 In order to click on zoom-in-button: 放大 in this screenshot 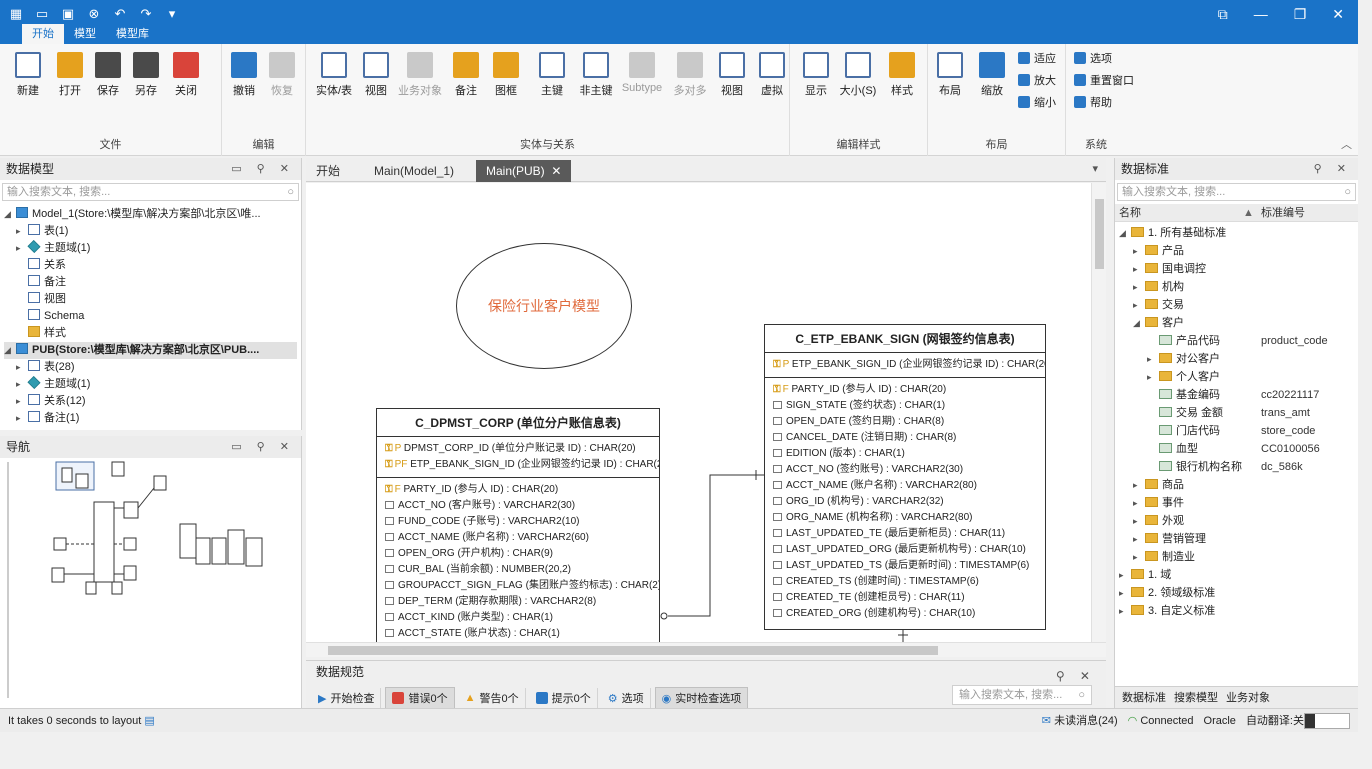, I will do `click(1037, 80)`.